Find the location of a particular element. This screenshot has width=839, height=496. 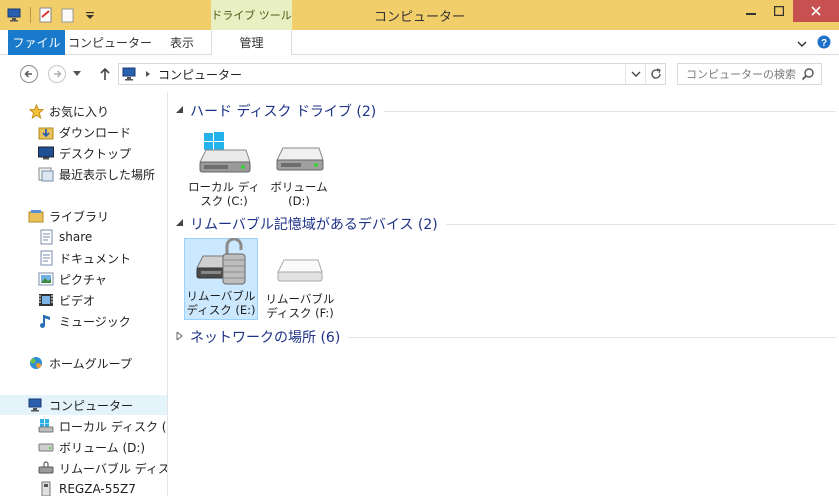

documents-icon is located at coordinates (46, 258).